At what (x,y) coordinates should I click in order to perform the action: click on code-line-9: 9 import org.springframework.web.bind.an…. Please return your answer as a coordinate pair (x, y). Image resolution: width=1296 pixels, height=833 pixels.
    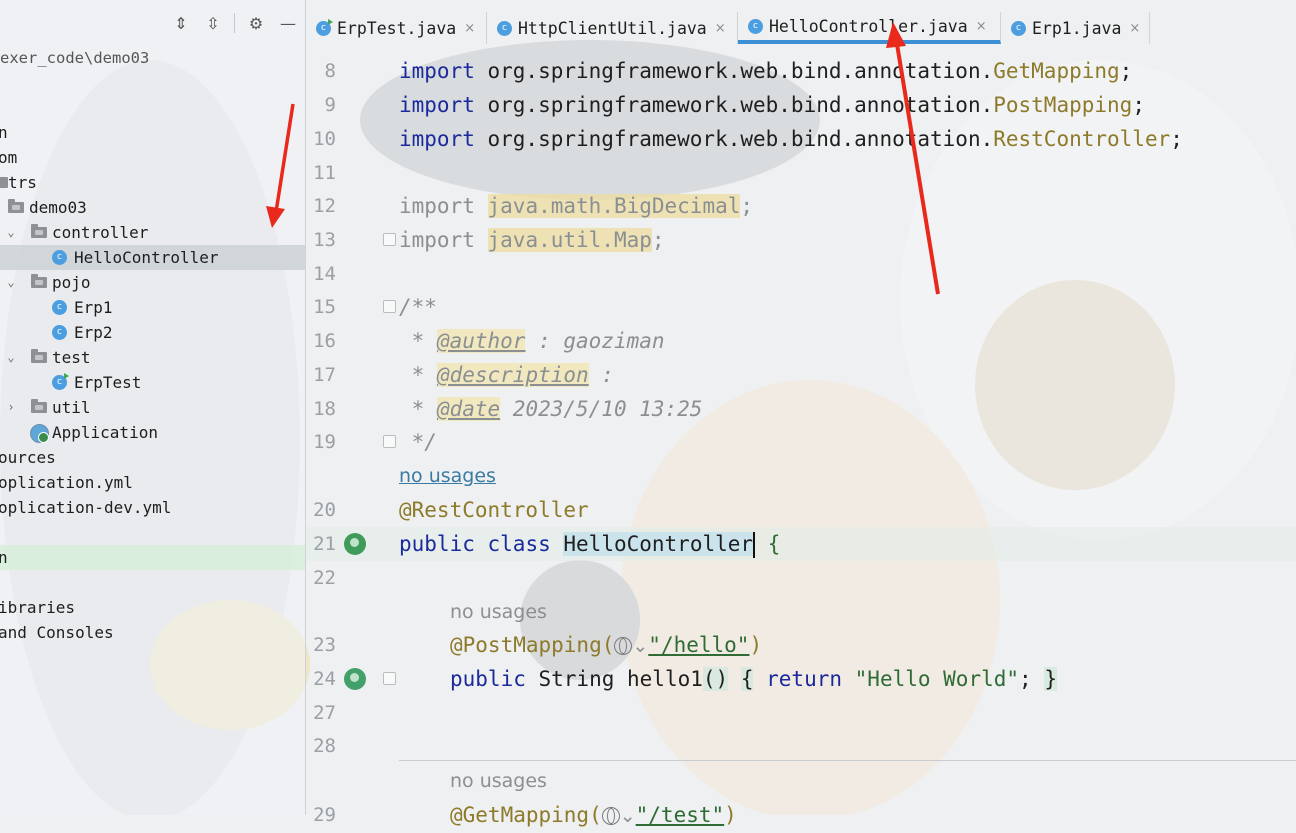
    Looking at the image, I should click on (801, 105).